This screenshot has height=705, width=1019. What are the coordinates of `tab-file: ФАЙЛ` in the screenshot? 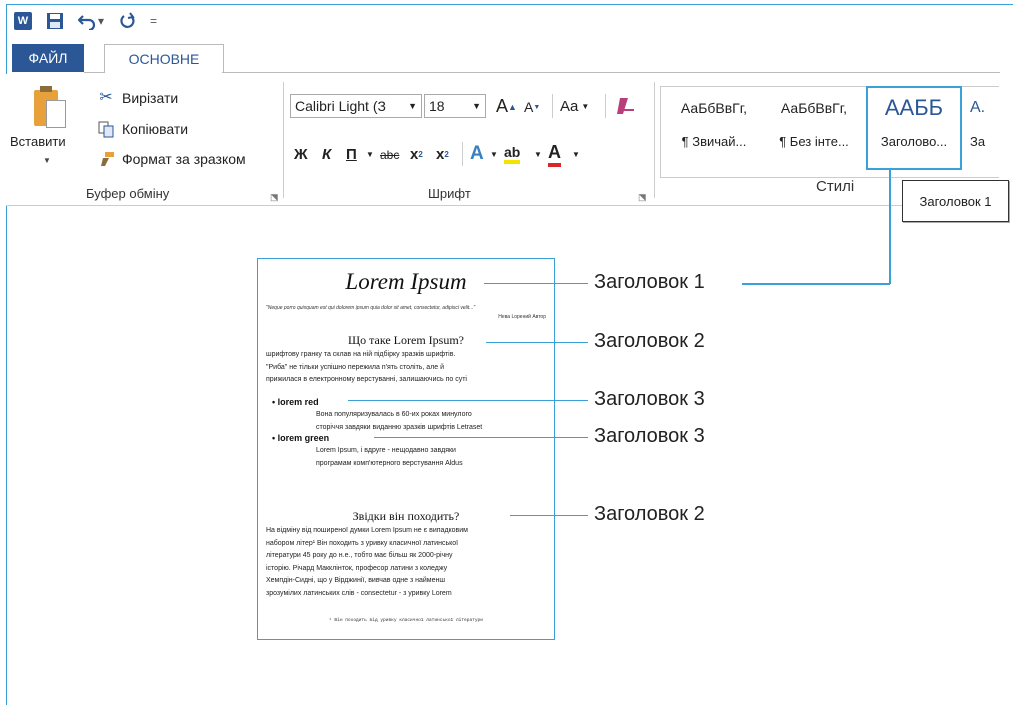 It's located at (48, 58).